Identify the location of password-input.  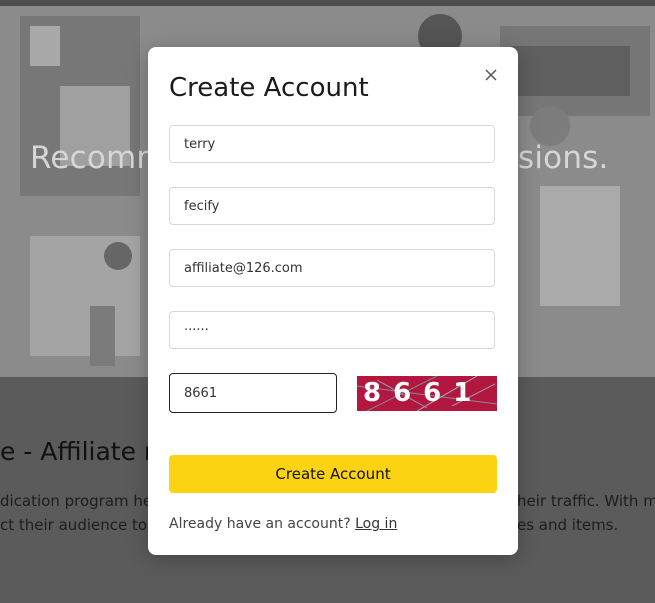
(332, 330).